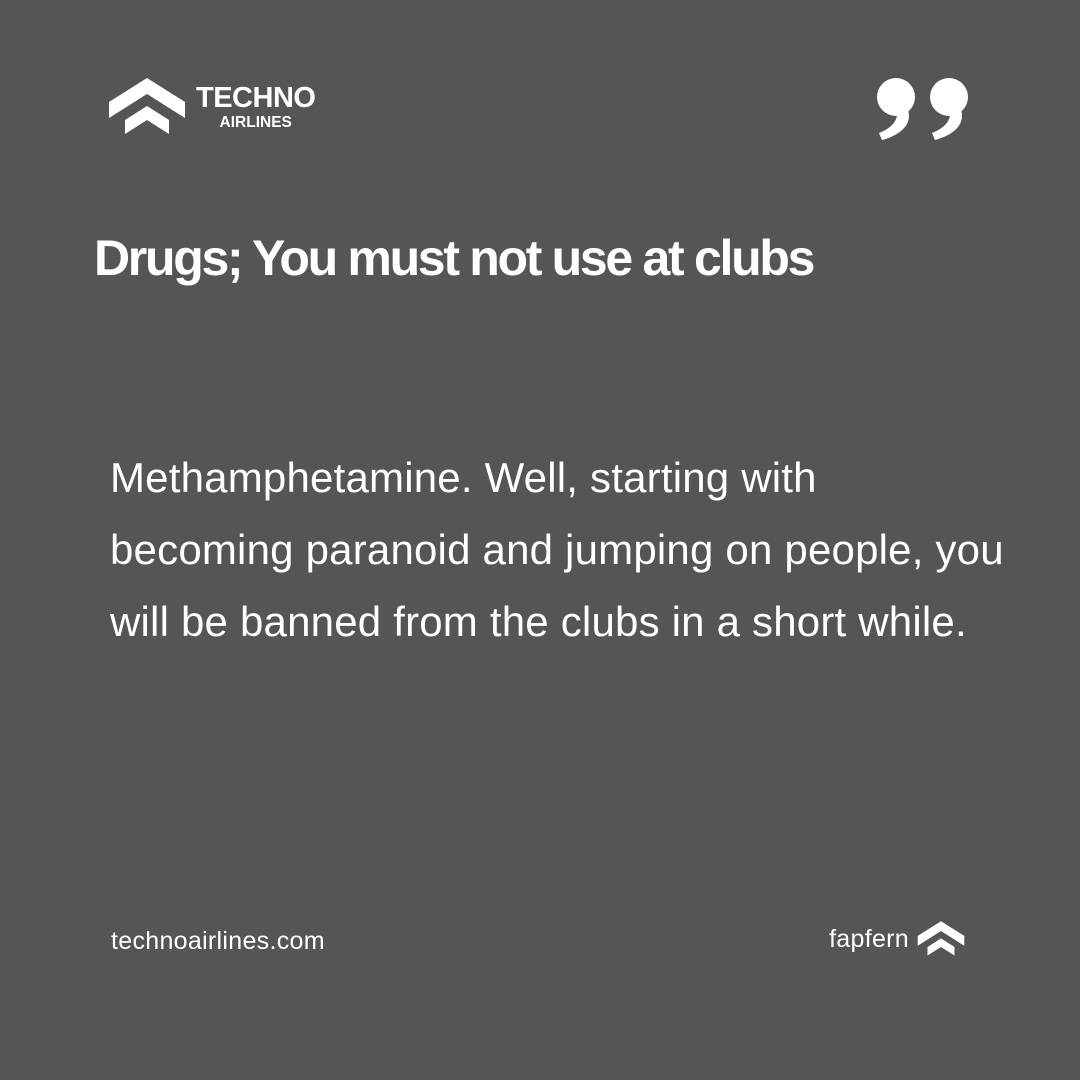 This screenshot has height=1080, width=1080. I want to click on chevron-stack-logo-icon, so click(147, 106).